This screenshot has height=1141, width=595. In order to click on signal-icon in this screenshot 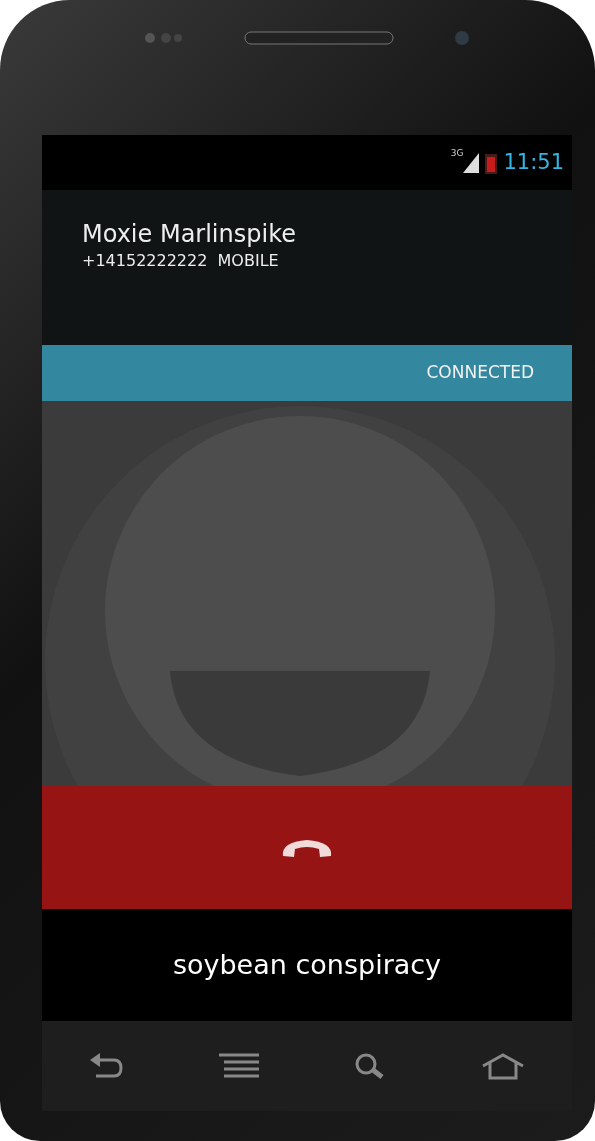, I will do `click(471, 162)`.